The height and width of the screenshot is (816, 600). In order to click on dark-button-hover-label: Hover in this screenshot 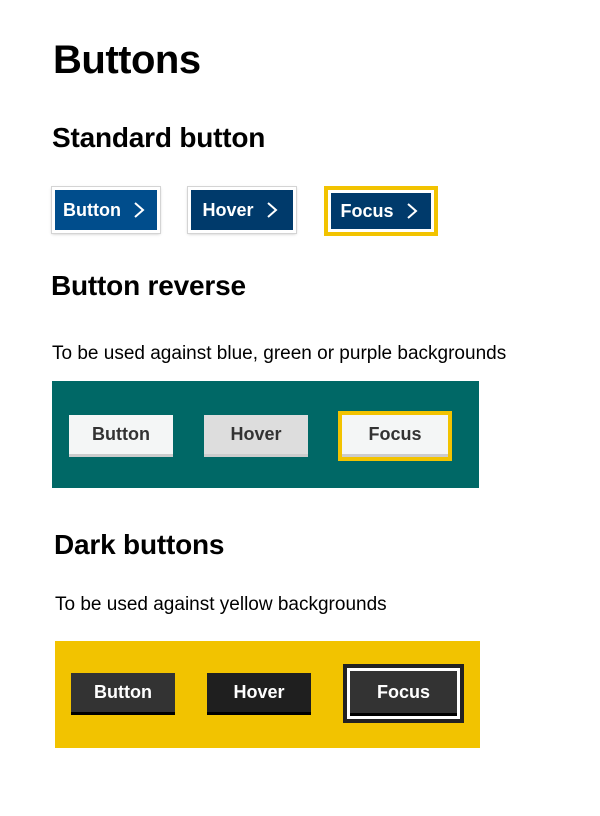, I will do `click(259, 692)`.